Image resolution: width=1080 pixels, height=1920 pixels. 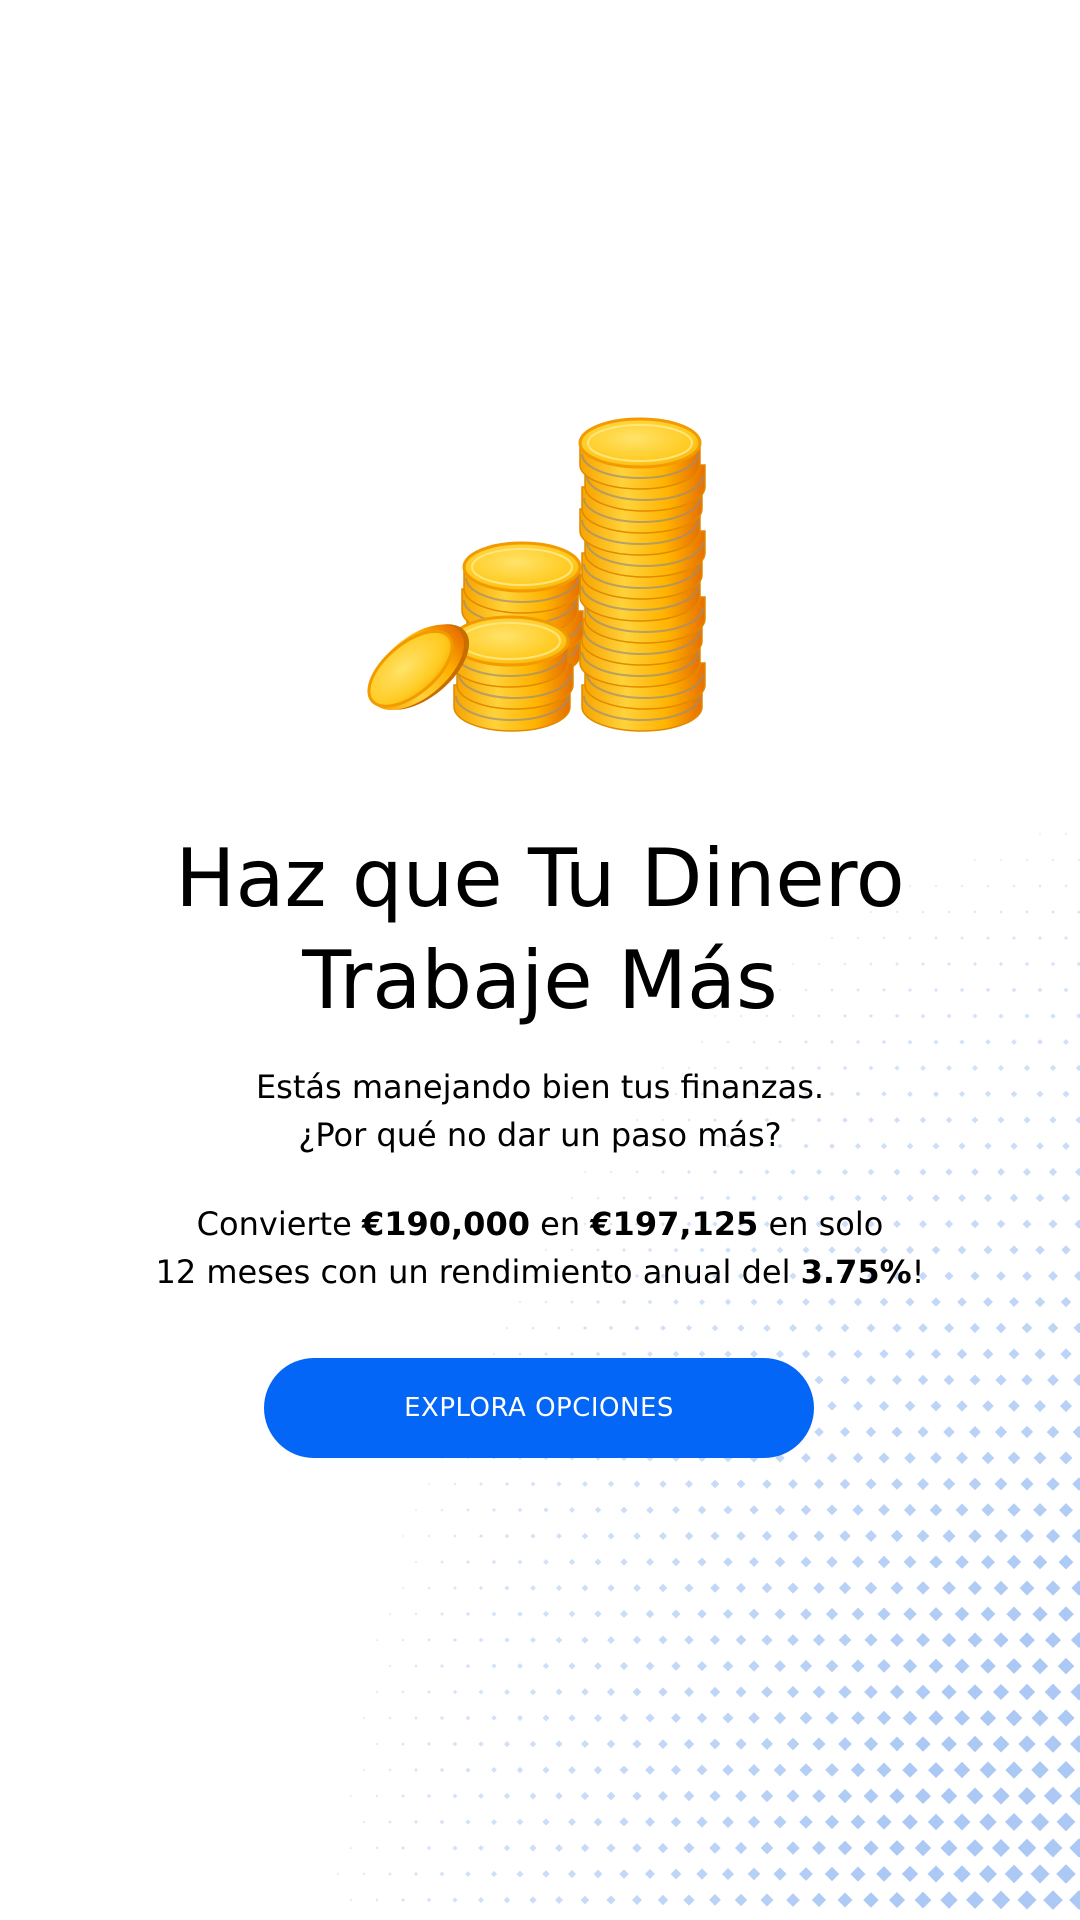 What do you see at coordinates (445, 1224) in the screenshot?
I see `offer-amount-from: €190,000` at bounding box center [445, 1224].